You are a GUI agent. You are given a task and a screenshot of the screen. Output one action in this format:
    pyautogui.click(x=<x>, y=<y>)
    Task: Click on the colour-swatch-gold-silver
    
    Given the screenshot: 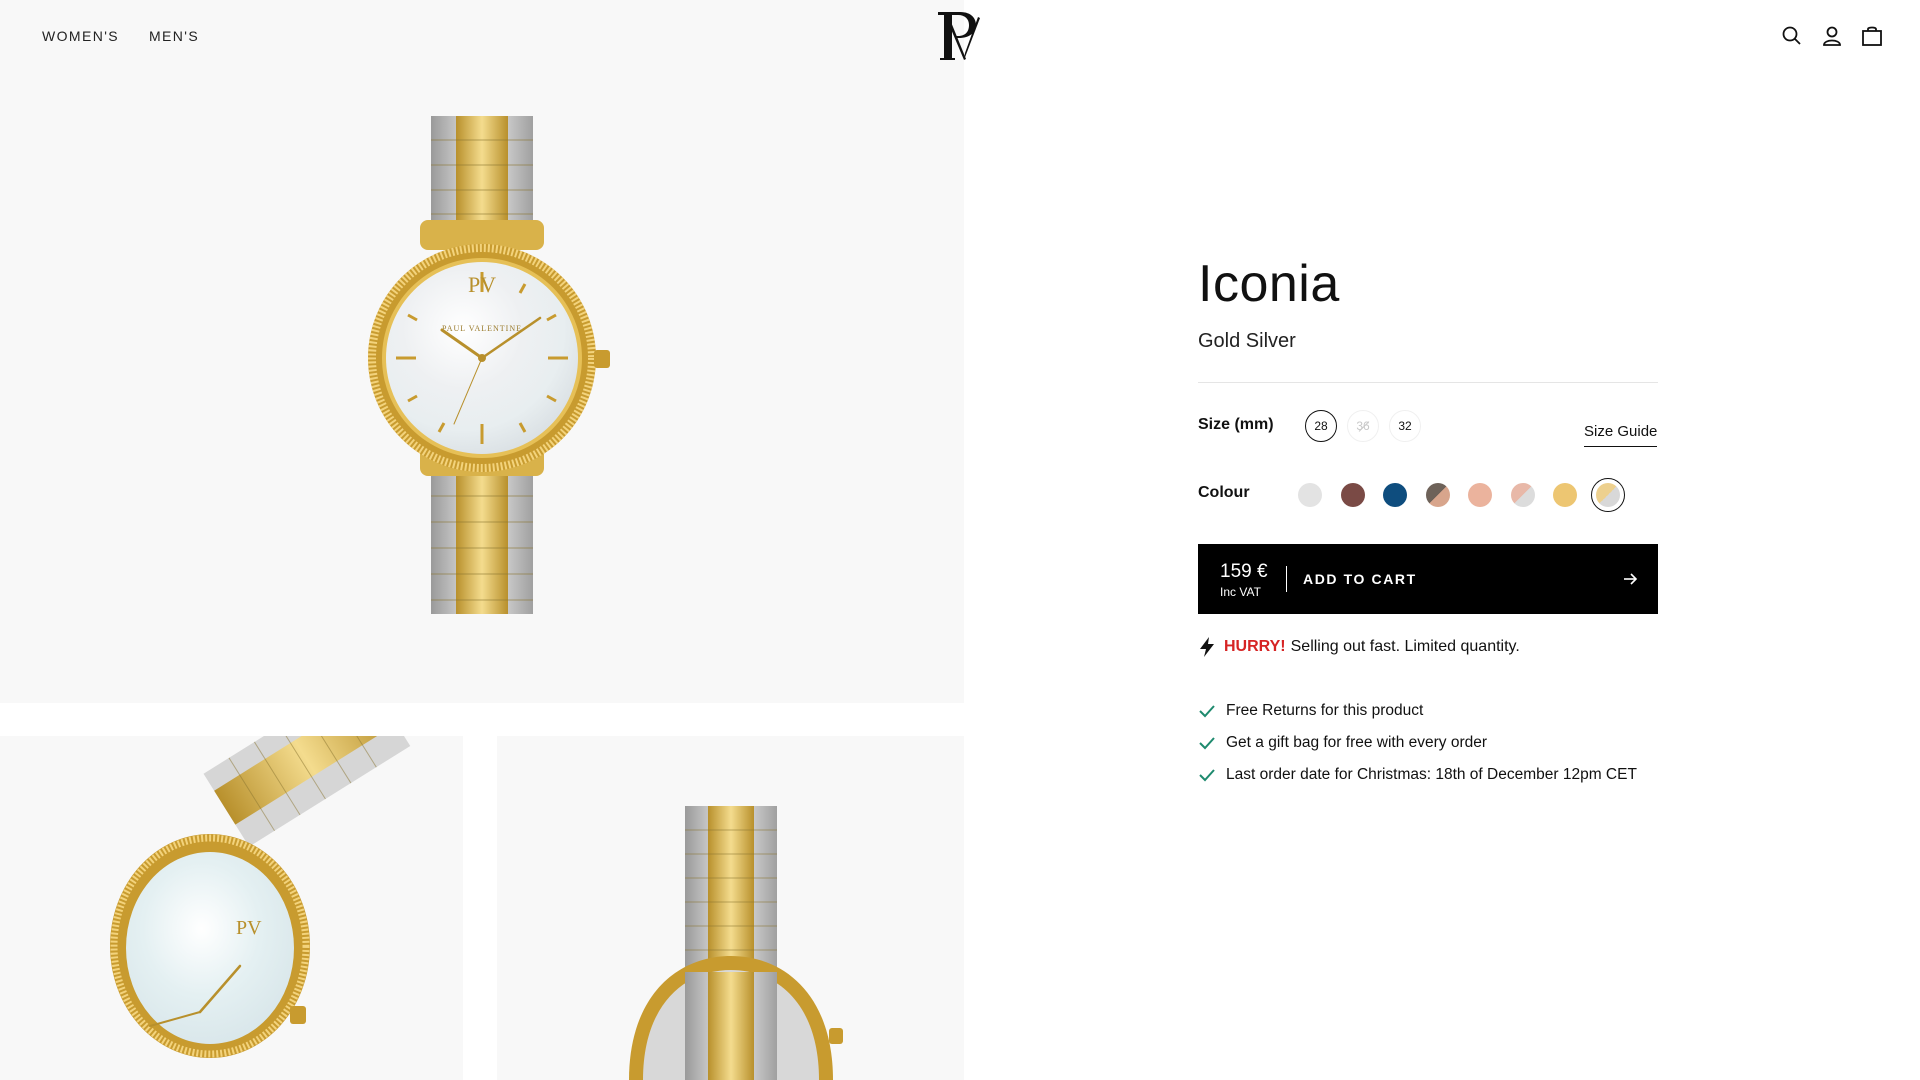 What is the action you would take?
    pyautogui.click(x=1607, y=495)
    